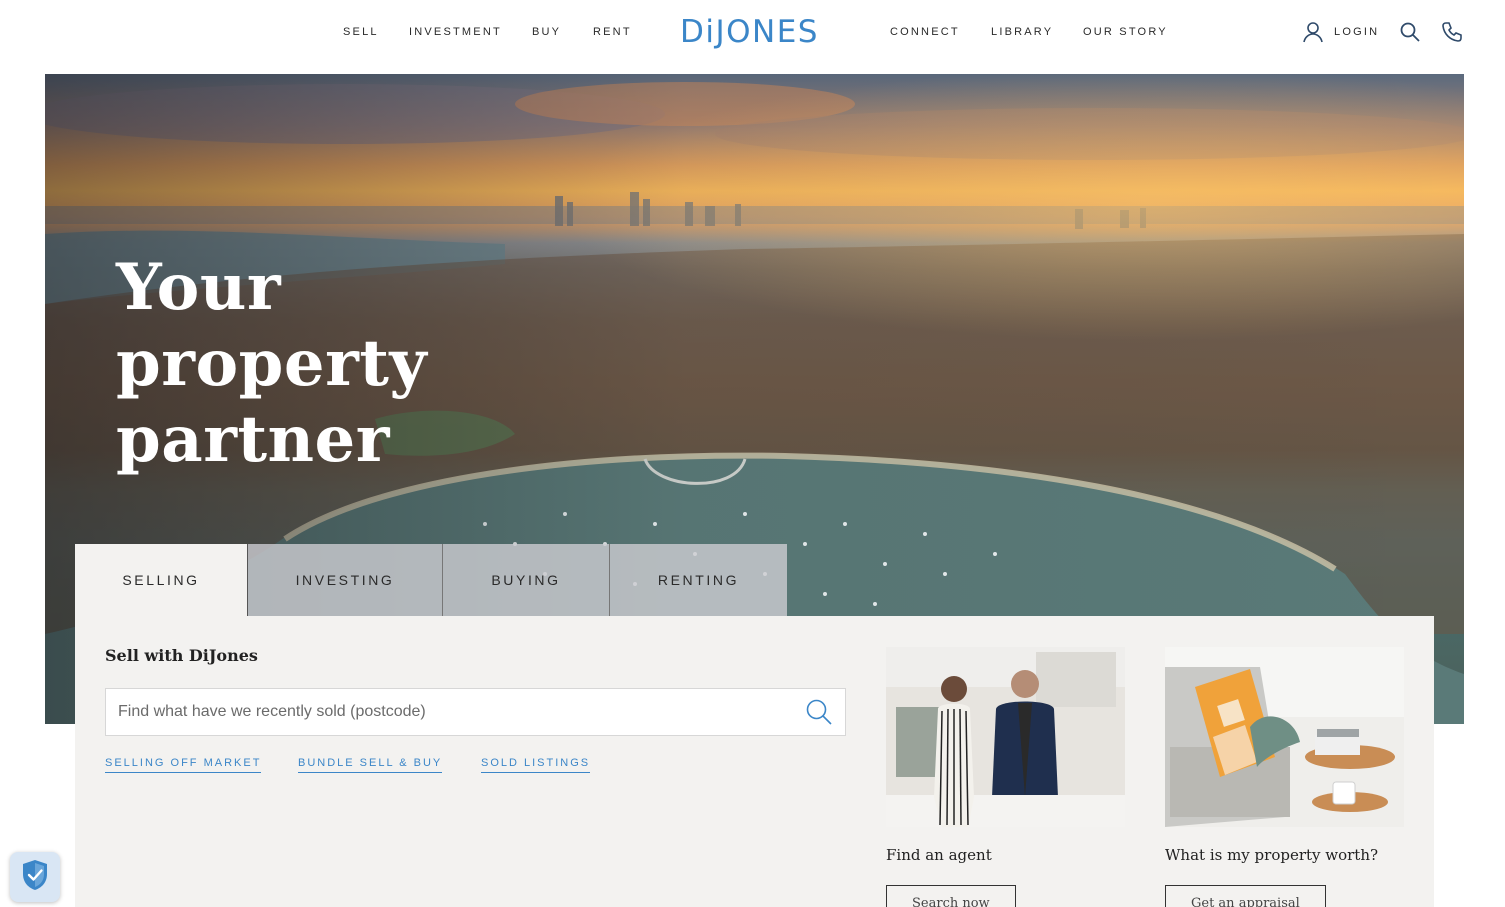 This screenshot has height=907, width=1505. What do you see at coordinates (1125, 32) in the screenshot?
I see `nav-our-story: OUR STORY` at bounding box center [1125, 32].